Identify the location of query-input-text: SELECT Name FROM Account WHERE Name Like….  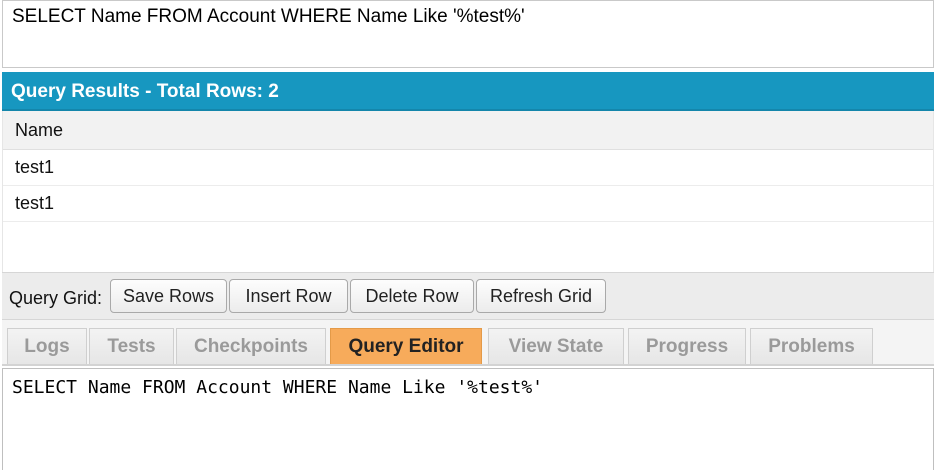
(268, 16).